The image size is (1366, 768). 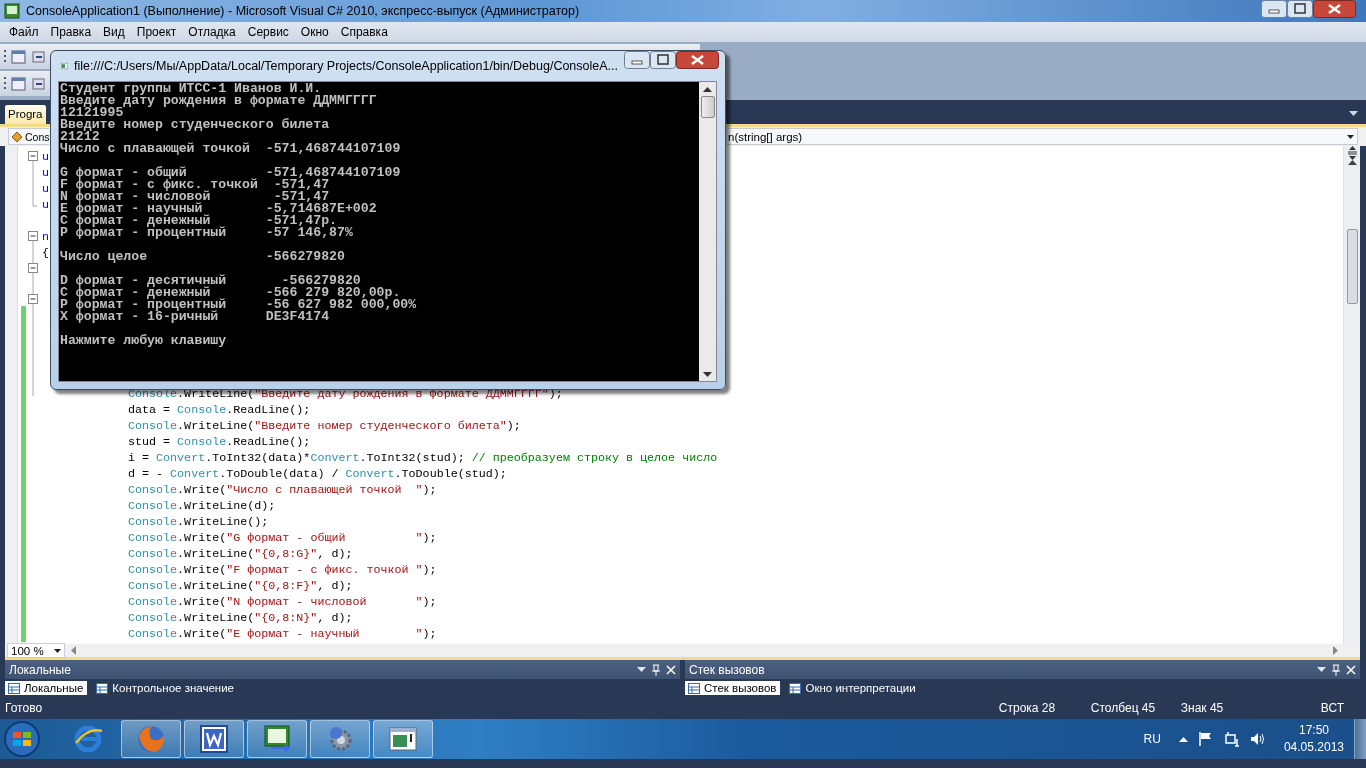 What do you see at coordinates (303, 11) in the screenshot?
I see `window-title: ConsoleApplication1 (Выполнение) - Microsoft Visual C# 2010, экспресс-выпуск (Администратор)` at bounding box center [303, 11].